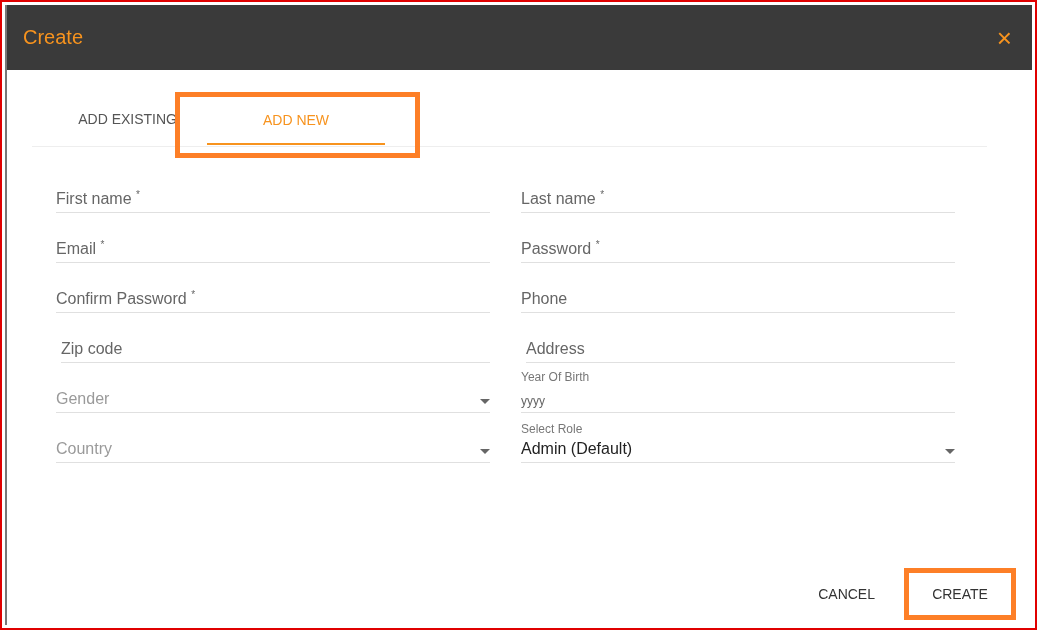 The height and width of the screenshot is (630, 1037). I want to click on select-value: Admin (Default), so click(577, 449).